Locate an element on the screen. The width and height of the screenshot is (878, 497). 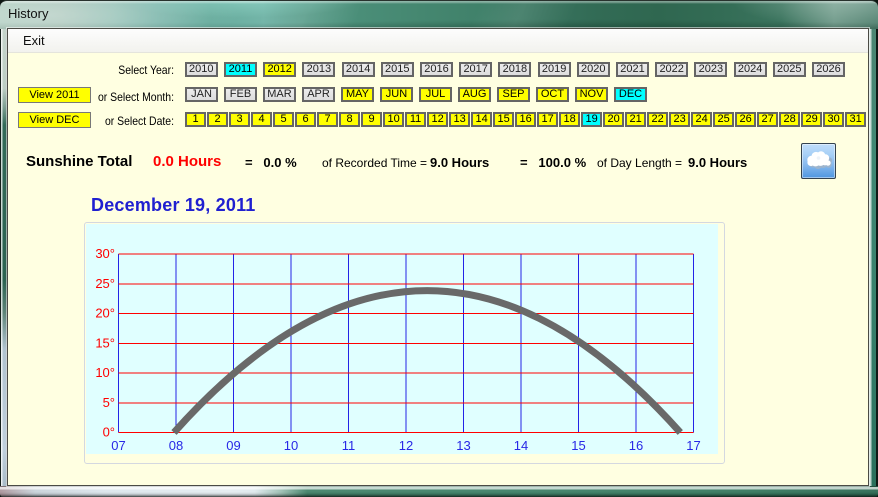
svg-text: 11 is located at coordinates (349, 445).